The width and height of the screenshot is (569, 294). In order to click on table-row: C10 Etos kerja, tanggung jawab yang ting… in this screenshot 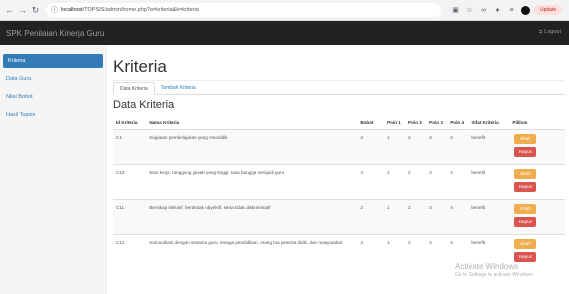, I will do `click(339, 182)`.